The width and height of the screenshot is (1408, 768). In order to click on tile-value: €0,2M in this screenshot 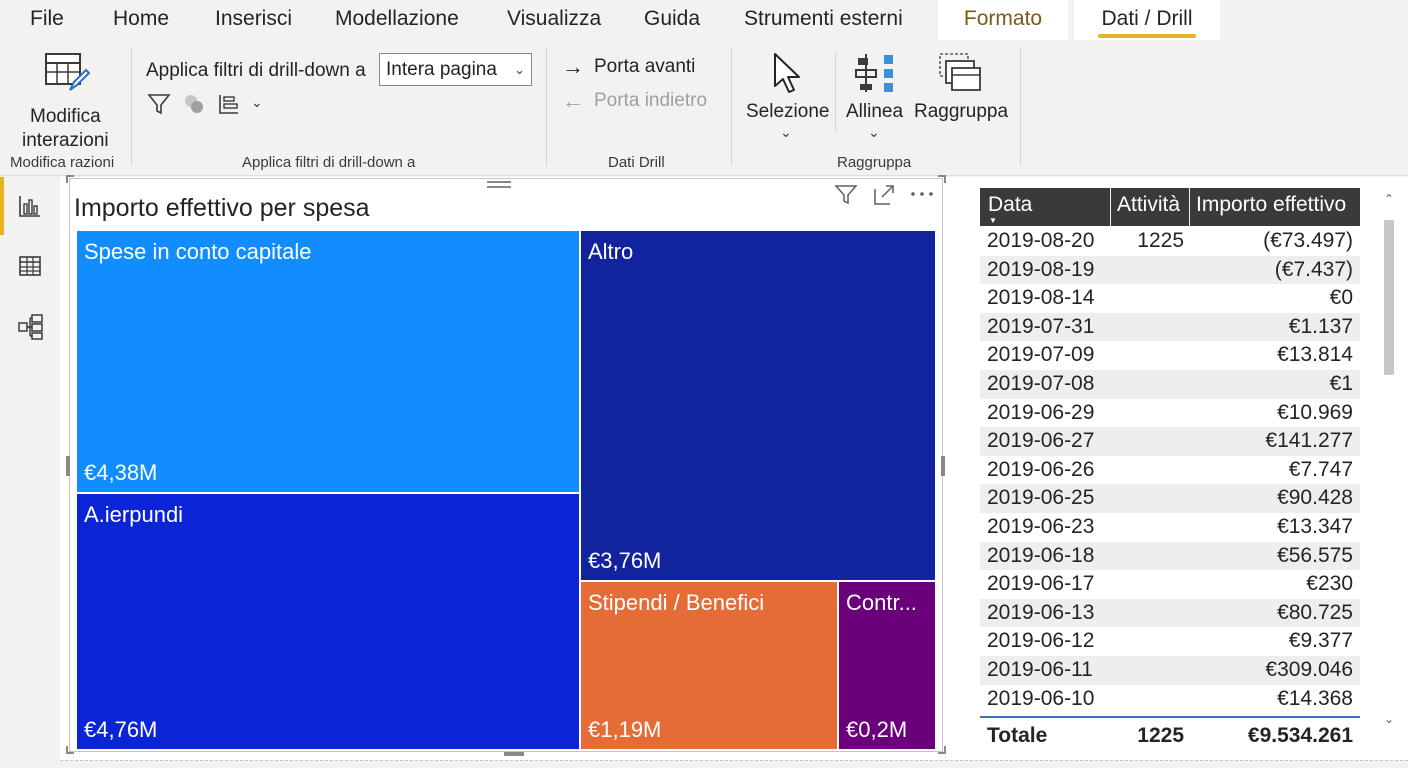, I will do `click(877, 729)`.